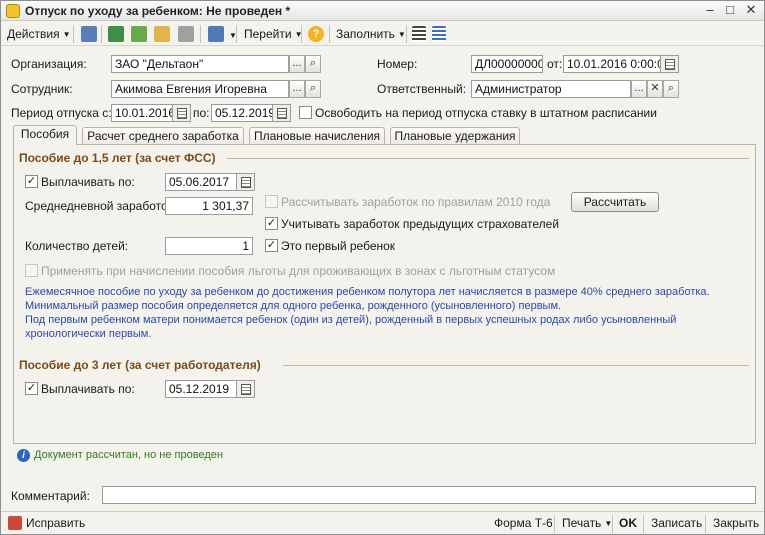  What do you see at coordinates (45, 144) in the screenshot?
I see `active-tab-joiner` at bounding box center [45, 144].